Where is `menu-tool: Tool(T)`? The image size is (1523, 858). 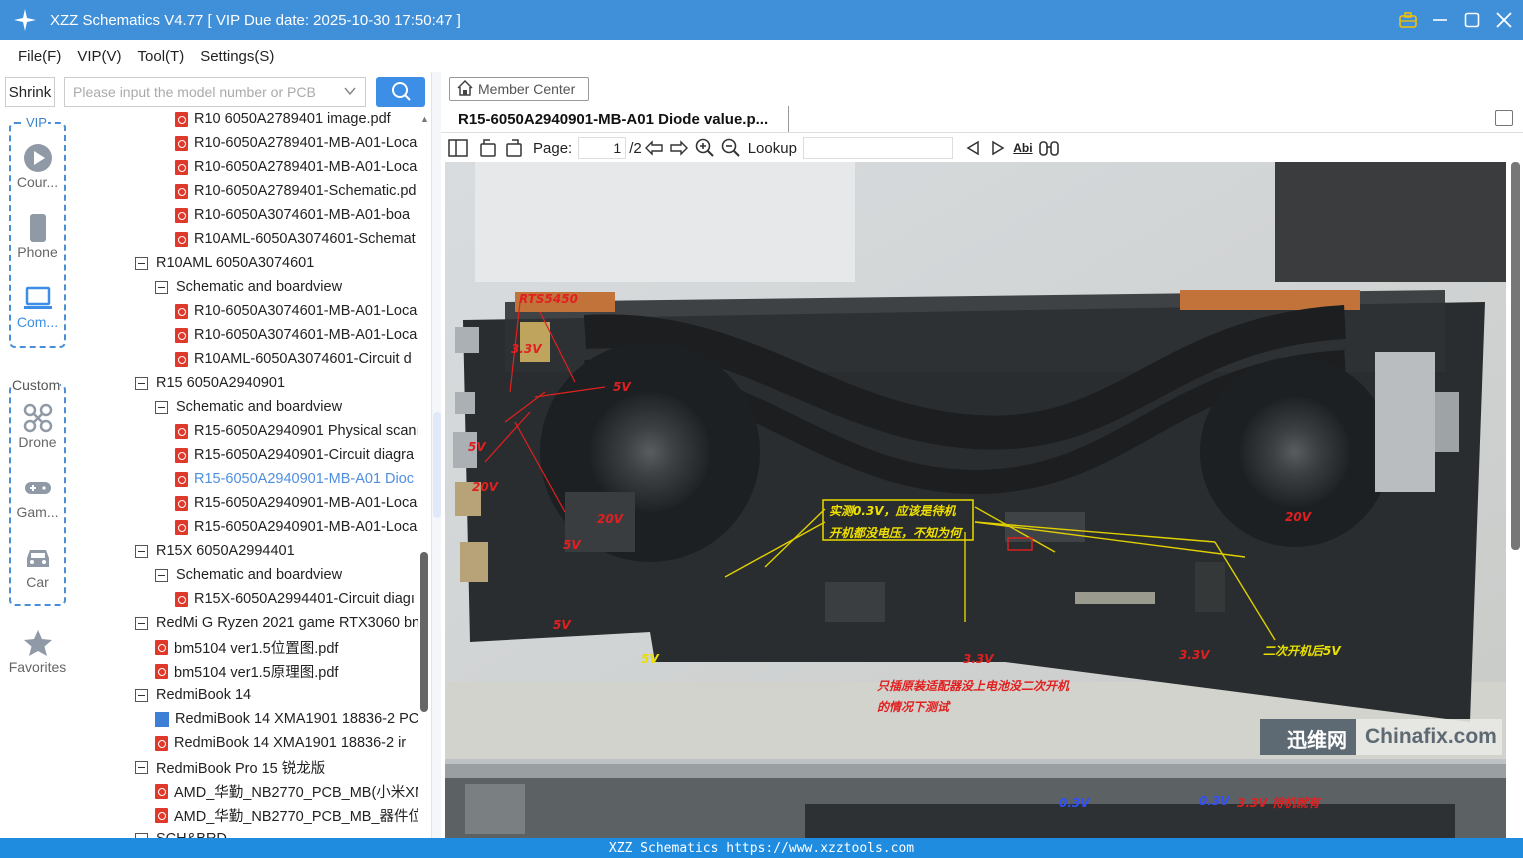 menu-tool: Tool(T) is located at coordinates (161, 56).